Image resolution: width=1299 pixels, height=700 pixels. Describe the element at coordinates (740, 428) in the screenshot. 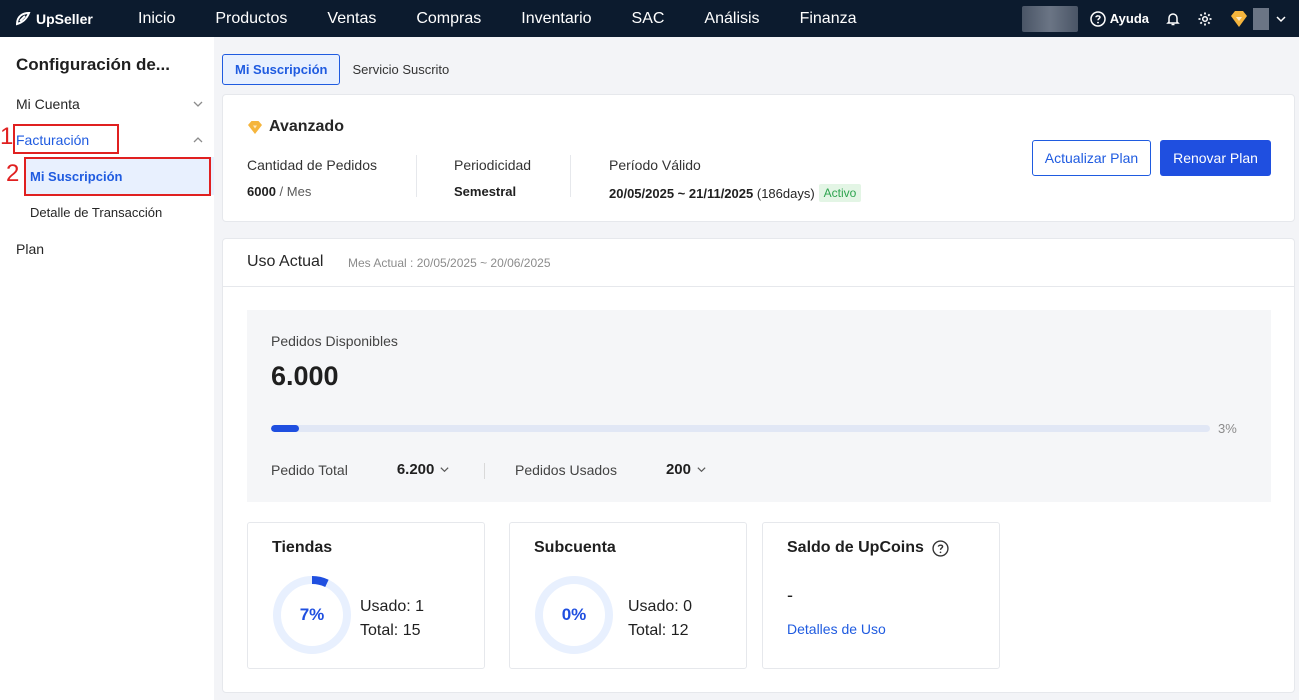

I see `orders-progress-bar` at that location.